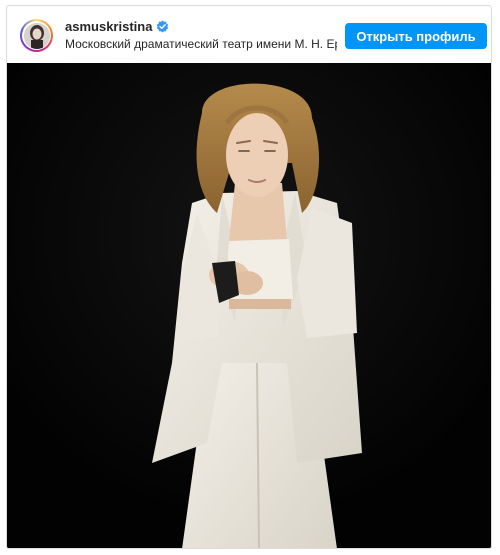 The image size is (500, 555). What do you see at coordinates (416, 36) in the screenshot?
I see `open-profile-button: Открыть профиль` at bounding box center [416, 36].